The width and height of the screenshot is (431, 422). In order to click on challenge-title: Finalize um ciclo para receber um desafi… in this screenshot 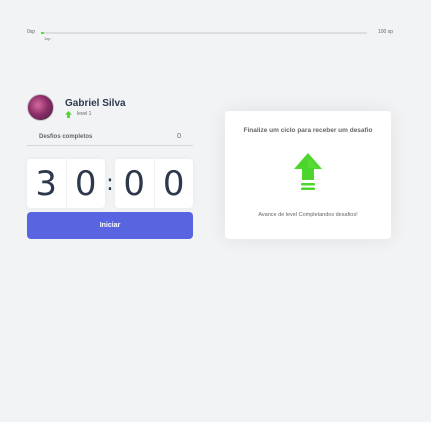, I will do `click(308, 130)`.